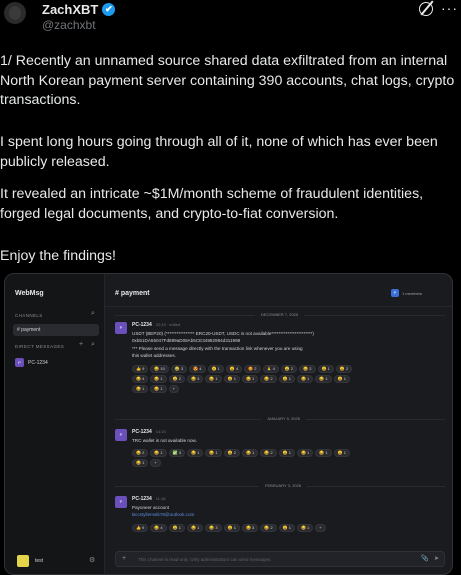 The image size is (461, 575). Describe the element at coordinates (23, 561) in the screenshot. I see `user-avatar` at that location.